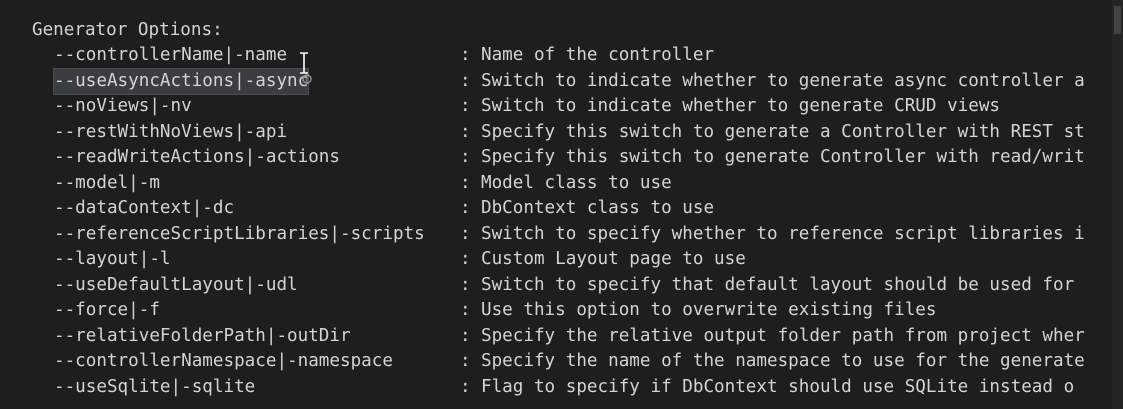 The width and height of the screenshot is (1123, 409). I want to click on option-flag: --model|-m, so click(107, 184).